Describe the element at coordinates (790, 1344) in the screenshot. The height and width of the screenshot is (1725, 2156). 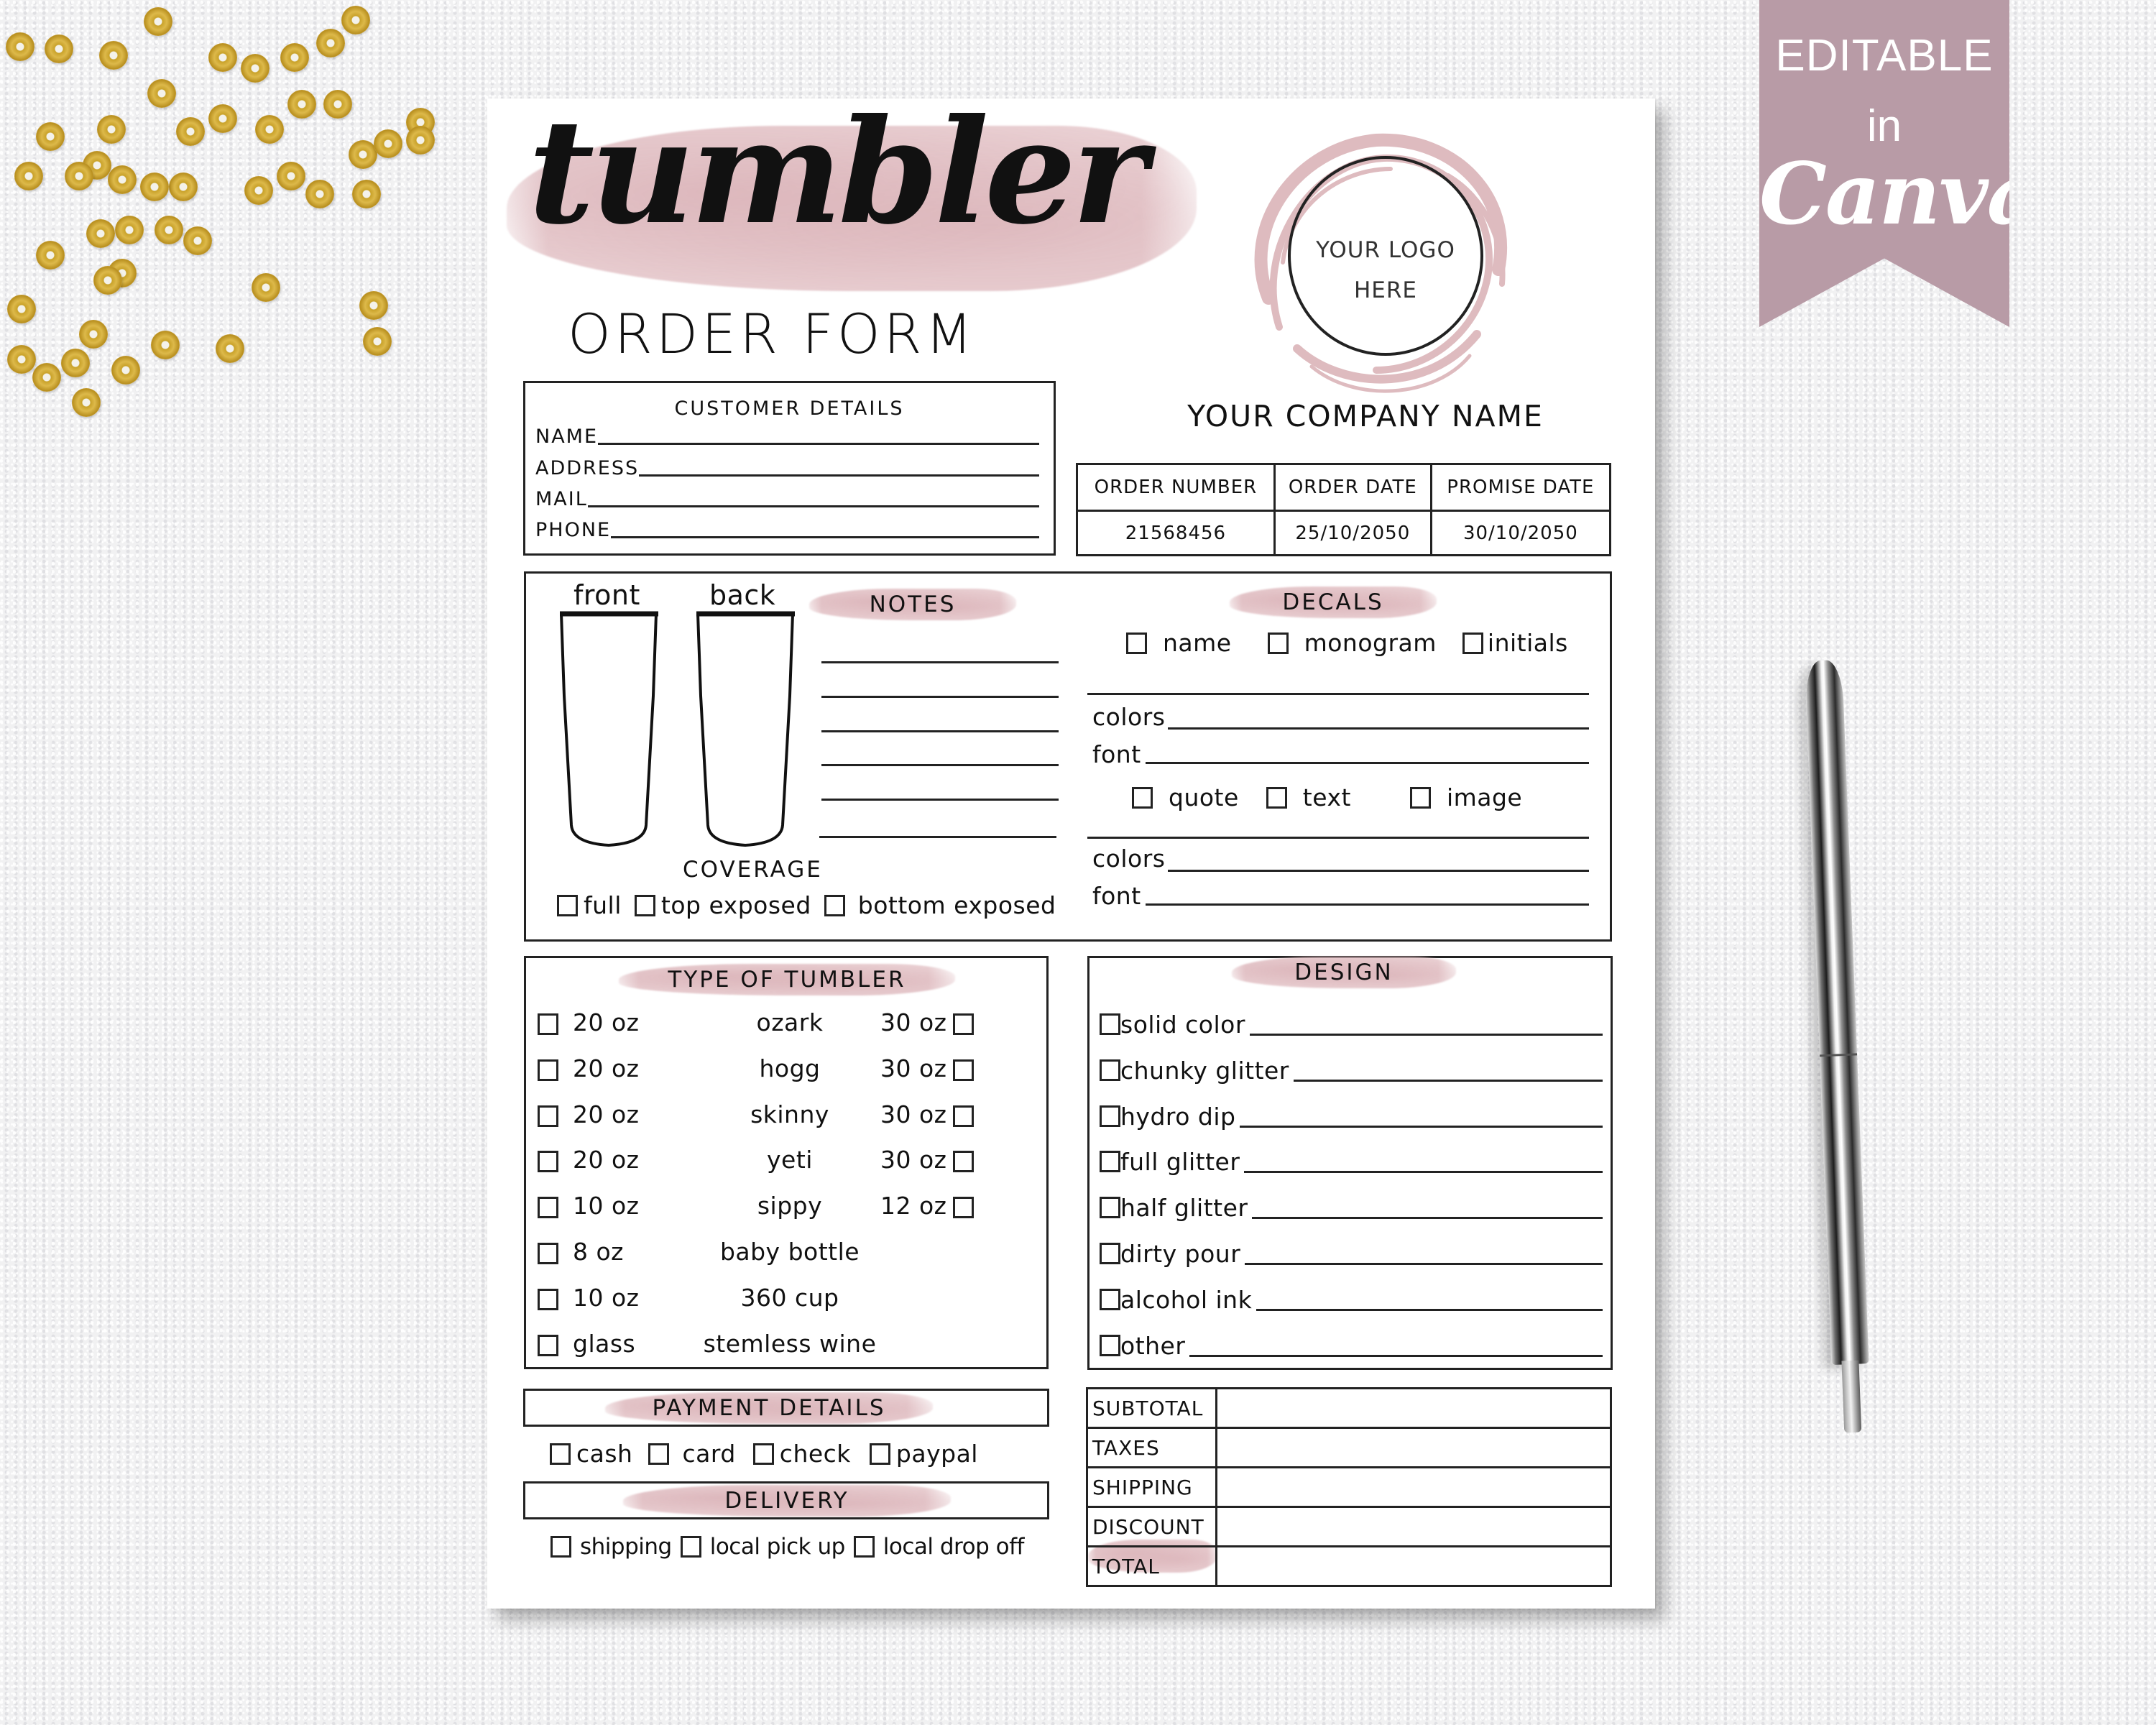
I see `tumbler-type-name: stemless wine` at that location.